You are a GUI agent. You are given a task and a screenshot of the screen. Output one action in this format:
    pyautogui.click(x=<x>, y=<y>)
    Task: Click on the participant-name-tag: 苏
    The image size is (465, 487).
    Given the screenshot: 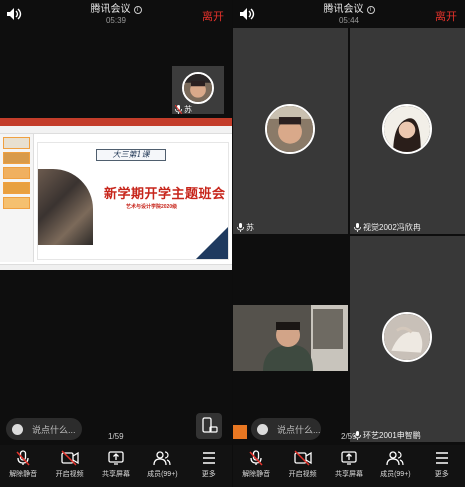 What is the action you would take?
    pyautogui.click(x=245, y=227)
    